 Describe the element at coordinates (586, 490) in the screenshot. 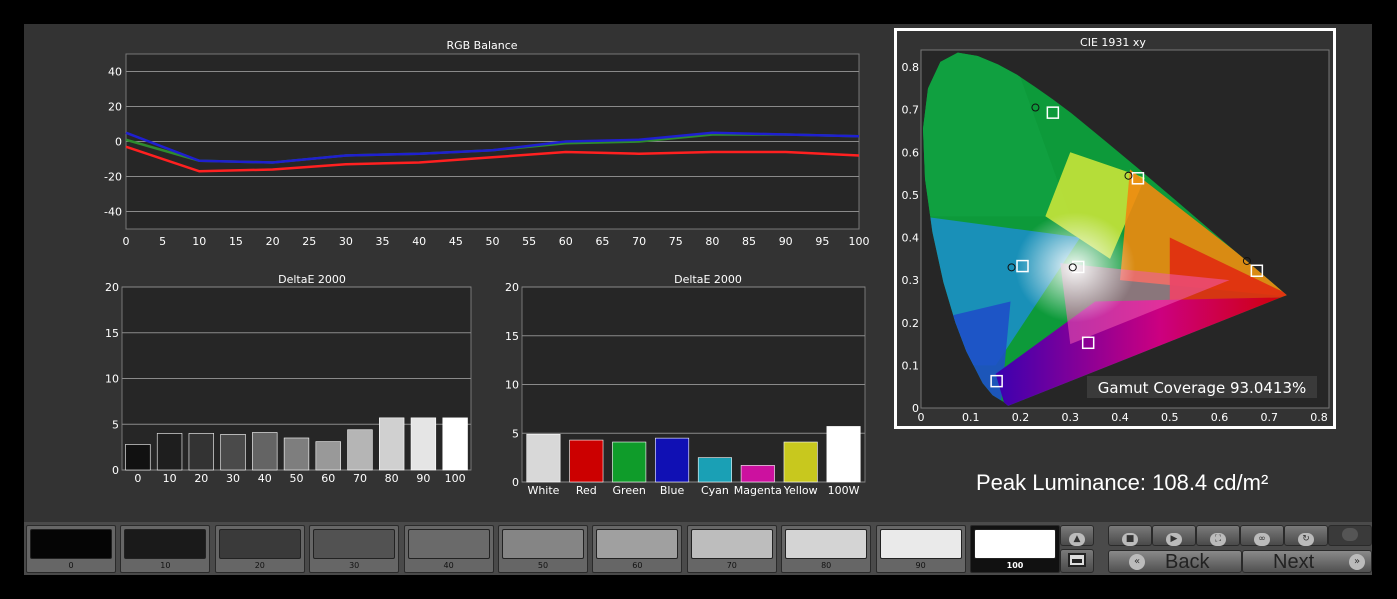

I see `dc-x-tick: Red` at that location.